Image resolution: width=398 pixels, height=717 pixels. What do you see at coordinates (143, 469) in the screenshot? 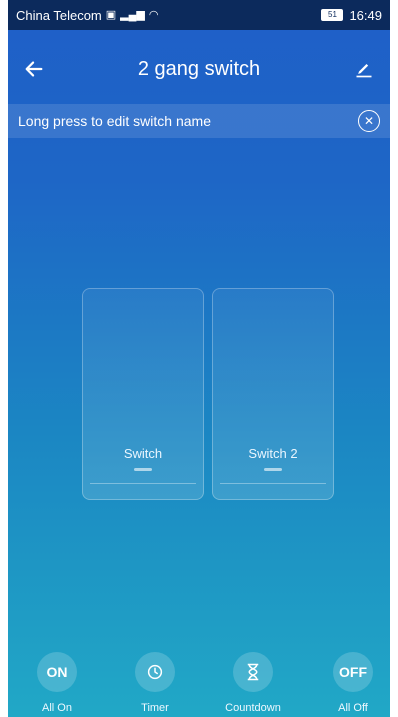
I see `switch-1-indicator` at bounding box center [143, 469].